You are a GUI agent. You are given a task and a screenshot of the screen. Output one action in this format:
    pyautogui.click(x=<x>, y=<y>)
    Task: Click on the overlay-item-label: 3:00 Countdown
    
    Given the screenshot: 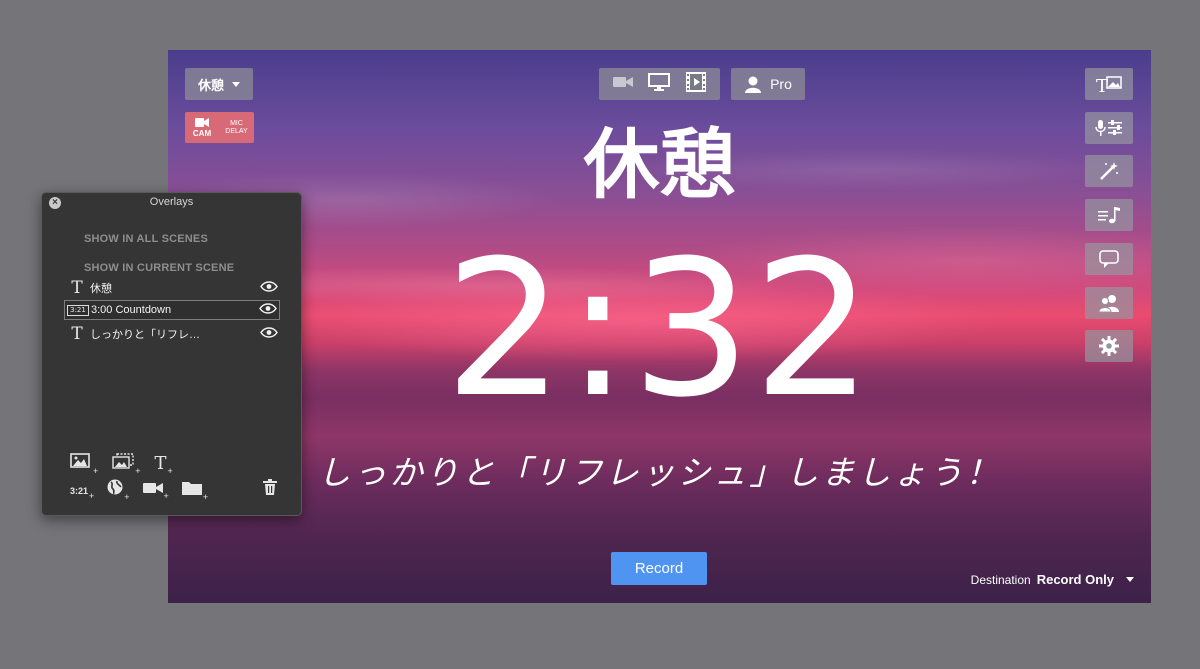 What is the action you would take?
    pyautogui.click(x=131, y=310)
    